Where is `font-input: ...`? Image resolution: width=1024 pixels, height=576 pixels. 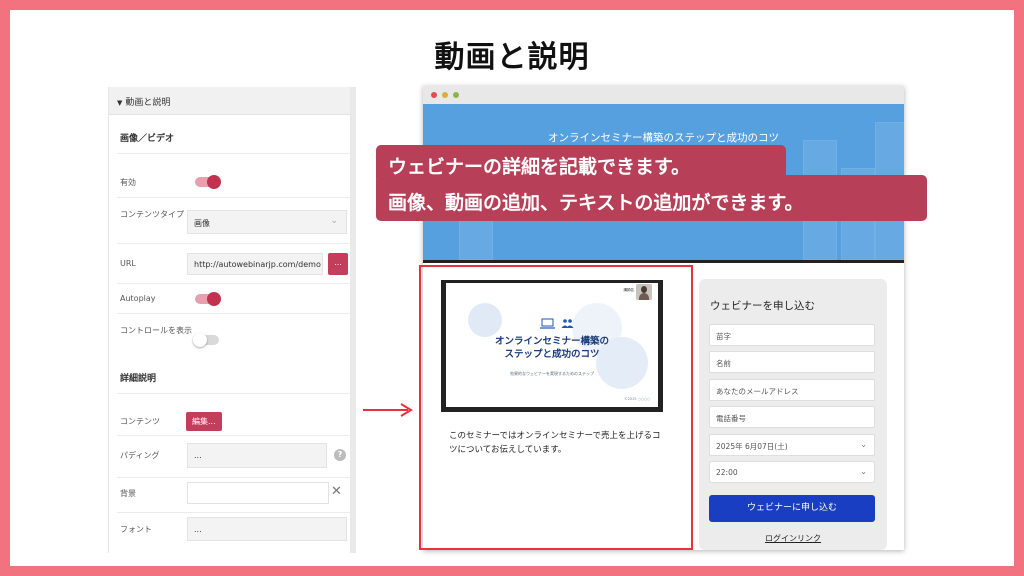
font-input: ... is located at coordinates (267, 529).